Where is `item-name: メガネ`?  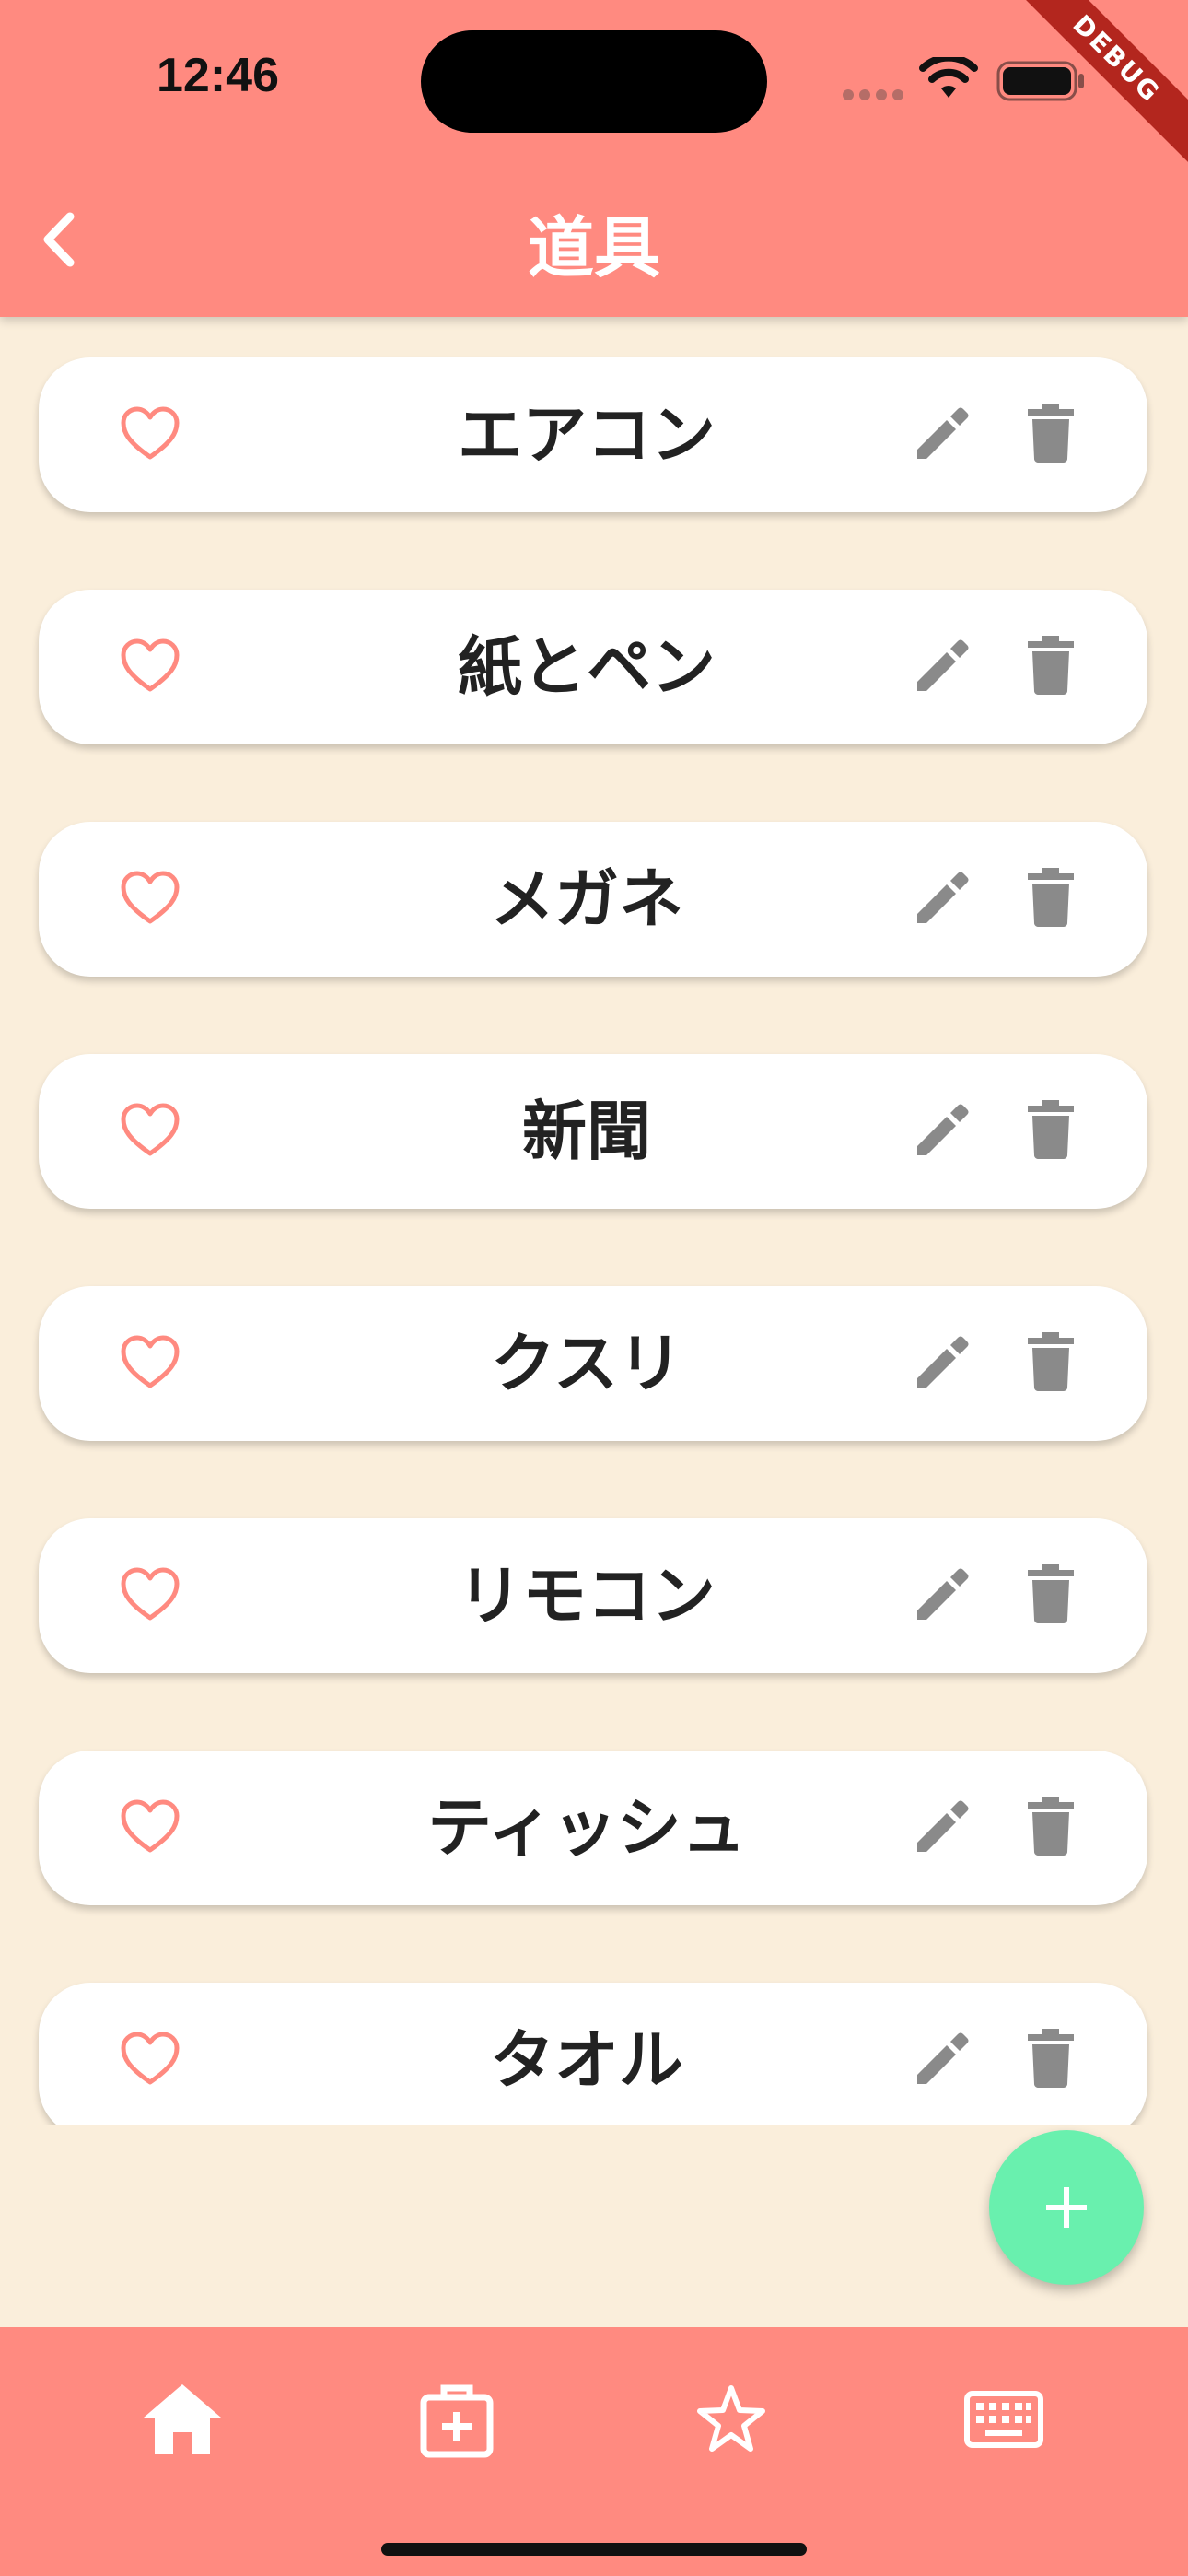 item-name: メガネ is located at coordinates (586, 899).